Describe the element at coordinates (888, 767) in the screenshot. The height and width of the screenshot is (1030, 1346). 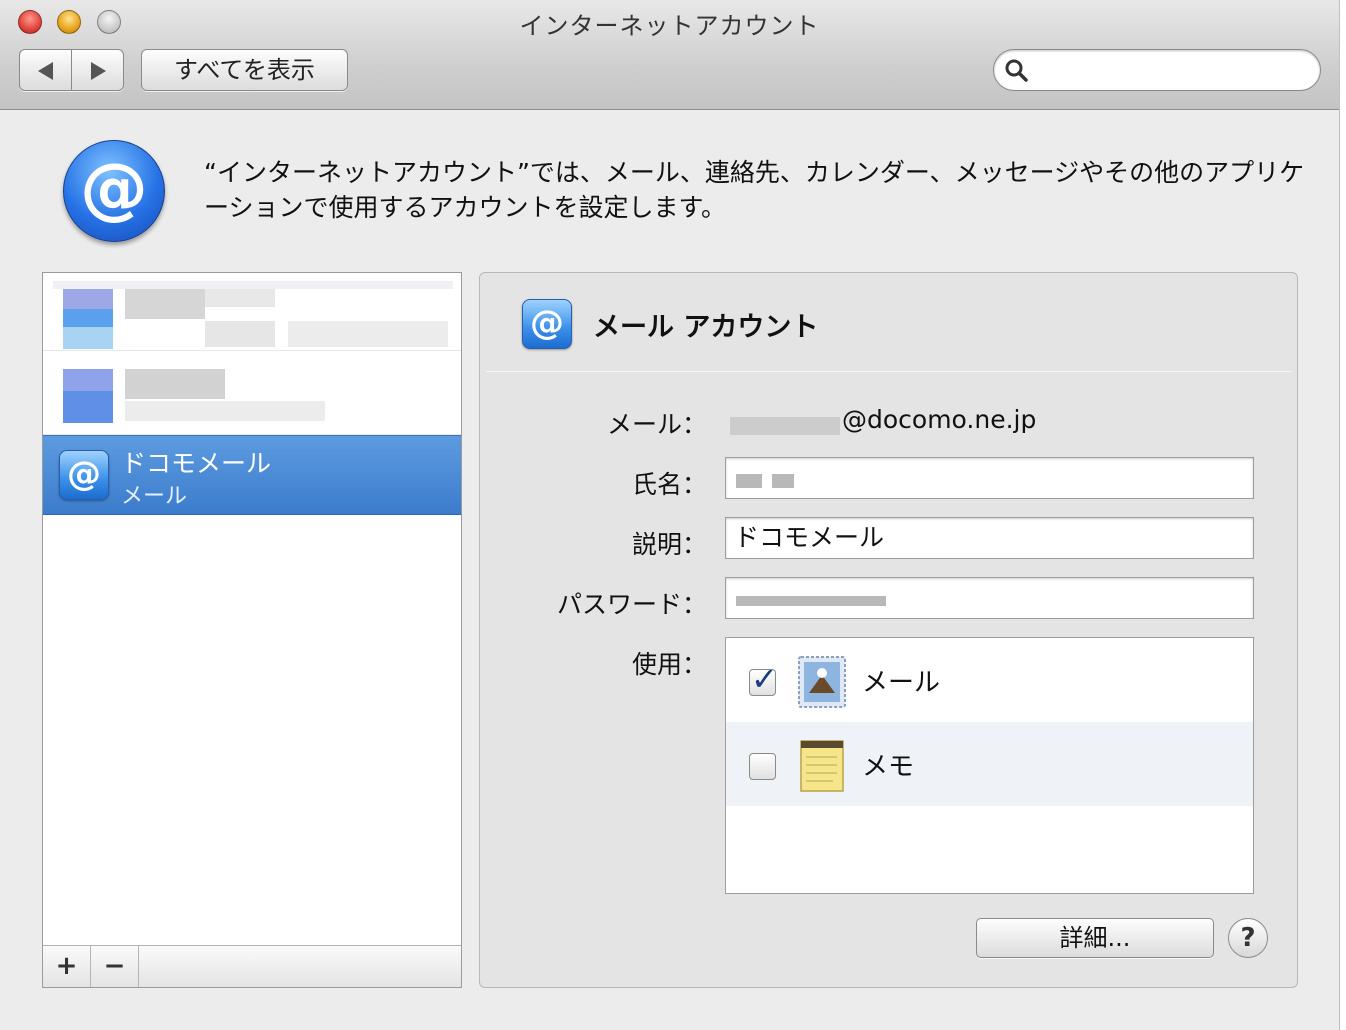
I see `app-label: メモ` at that location.